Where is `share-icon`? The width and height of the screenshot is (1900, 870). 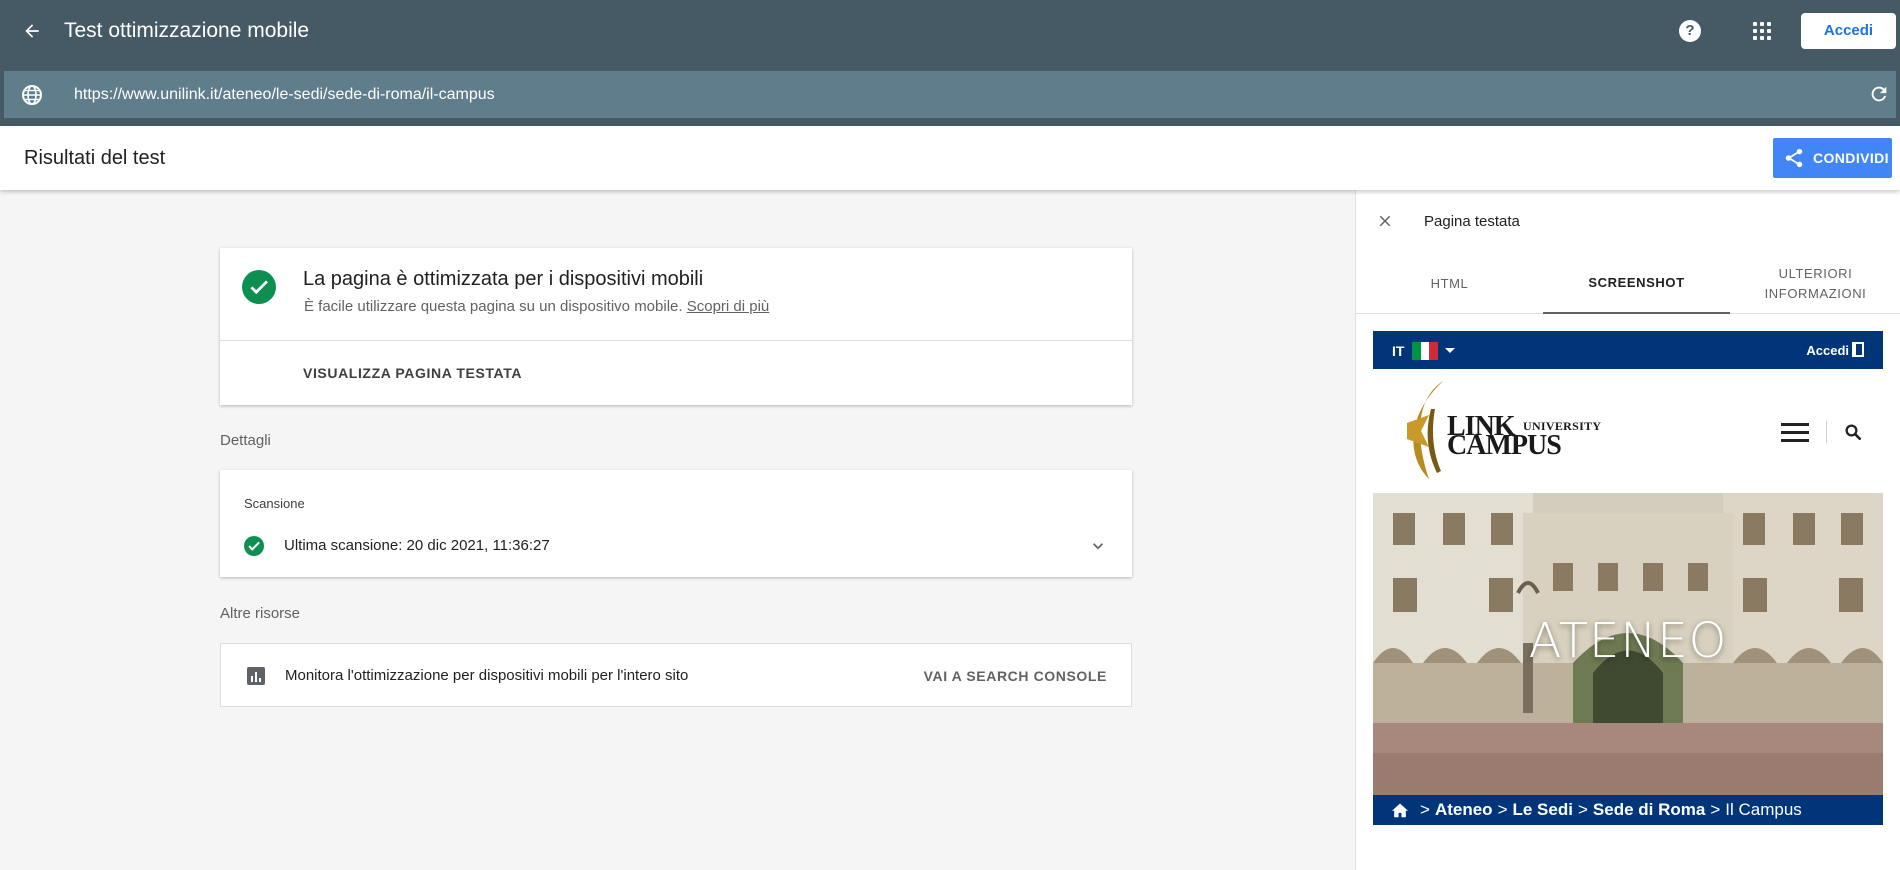
share-icon is located at coordinates (1794, 158).